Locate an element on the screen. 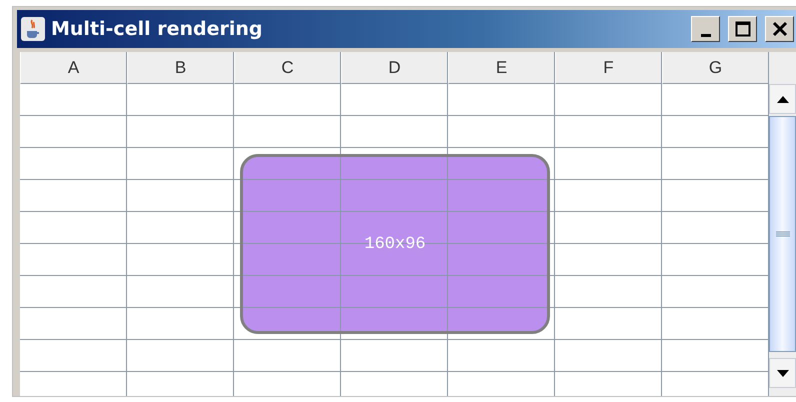 The width and height of the screenshot is (796, 402). column-header: C is located at coordinates (287, 68).